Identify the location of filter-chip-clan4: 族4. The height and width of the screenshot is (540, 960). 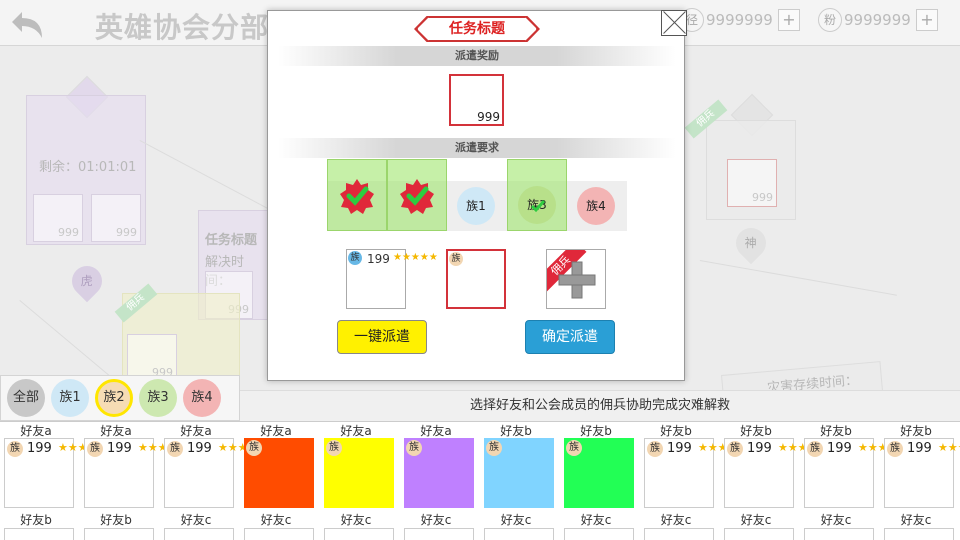
(202, 398).